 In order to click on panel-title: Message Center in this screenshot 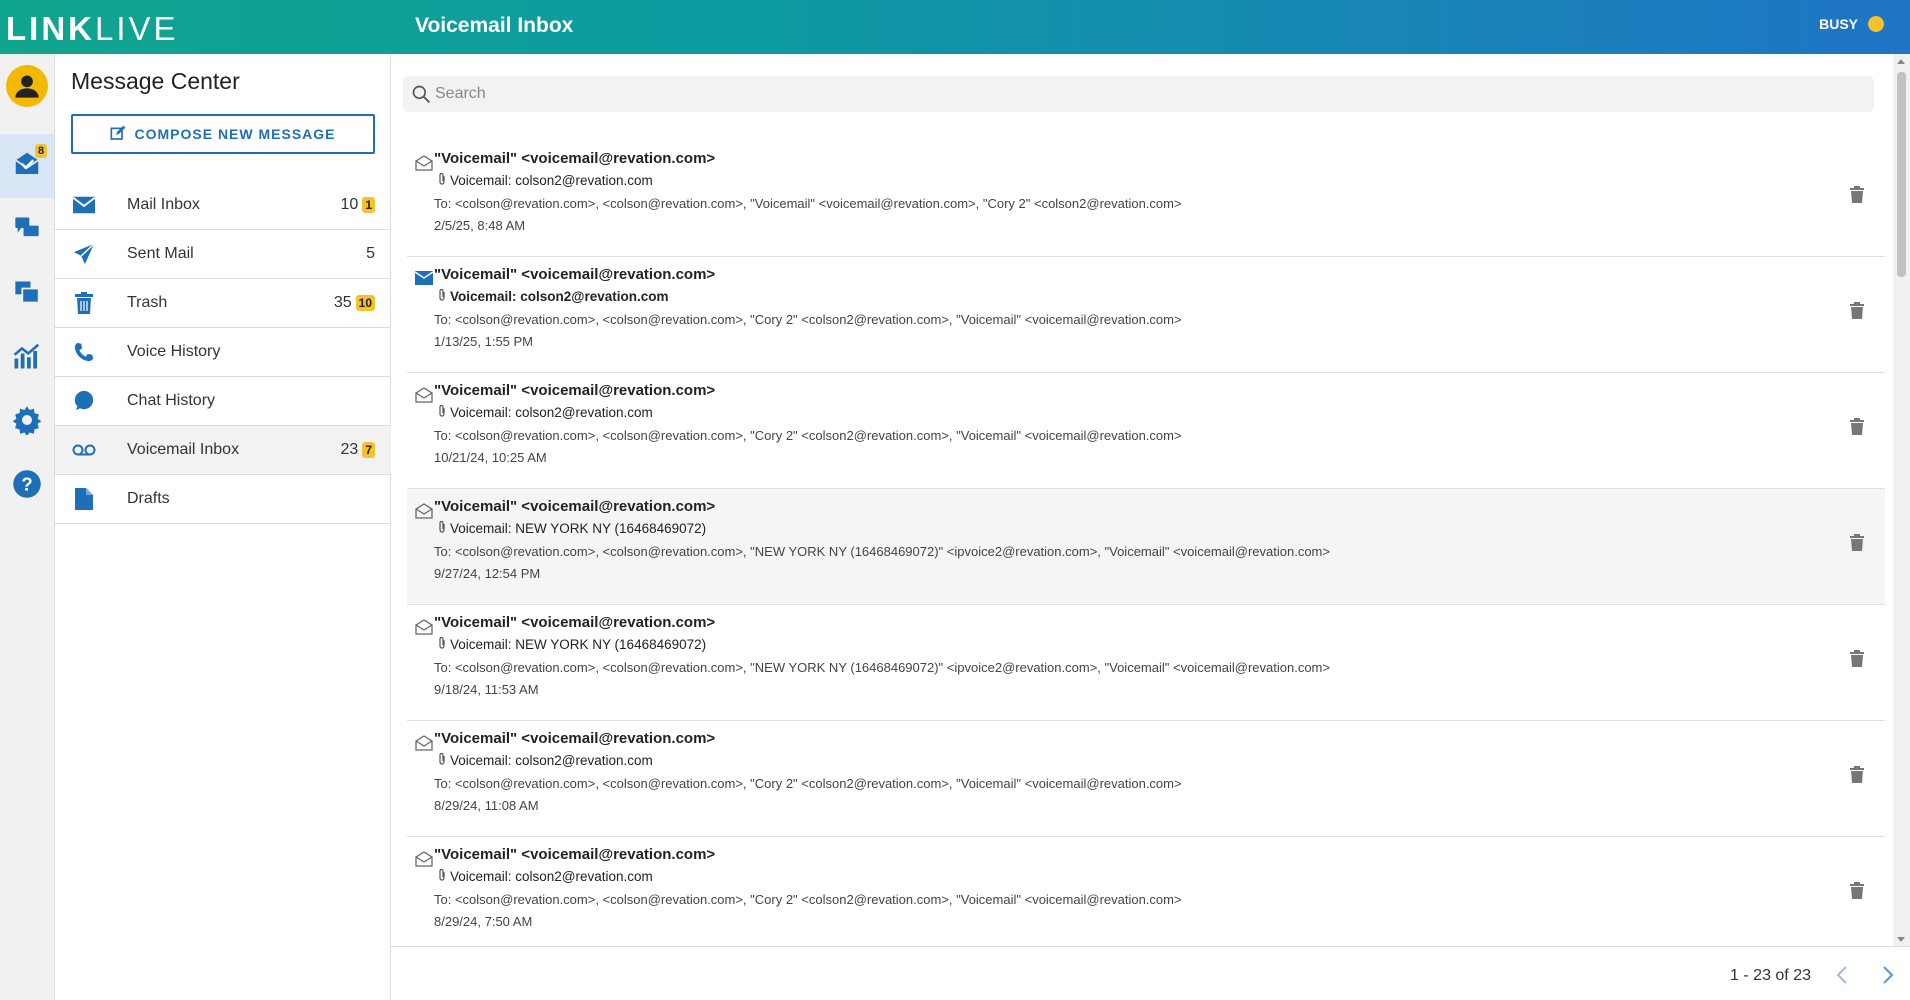, I will do `click(155, 81)`.